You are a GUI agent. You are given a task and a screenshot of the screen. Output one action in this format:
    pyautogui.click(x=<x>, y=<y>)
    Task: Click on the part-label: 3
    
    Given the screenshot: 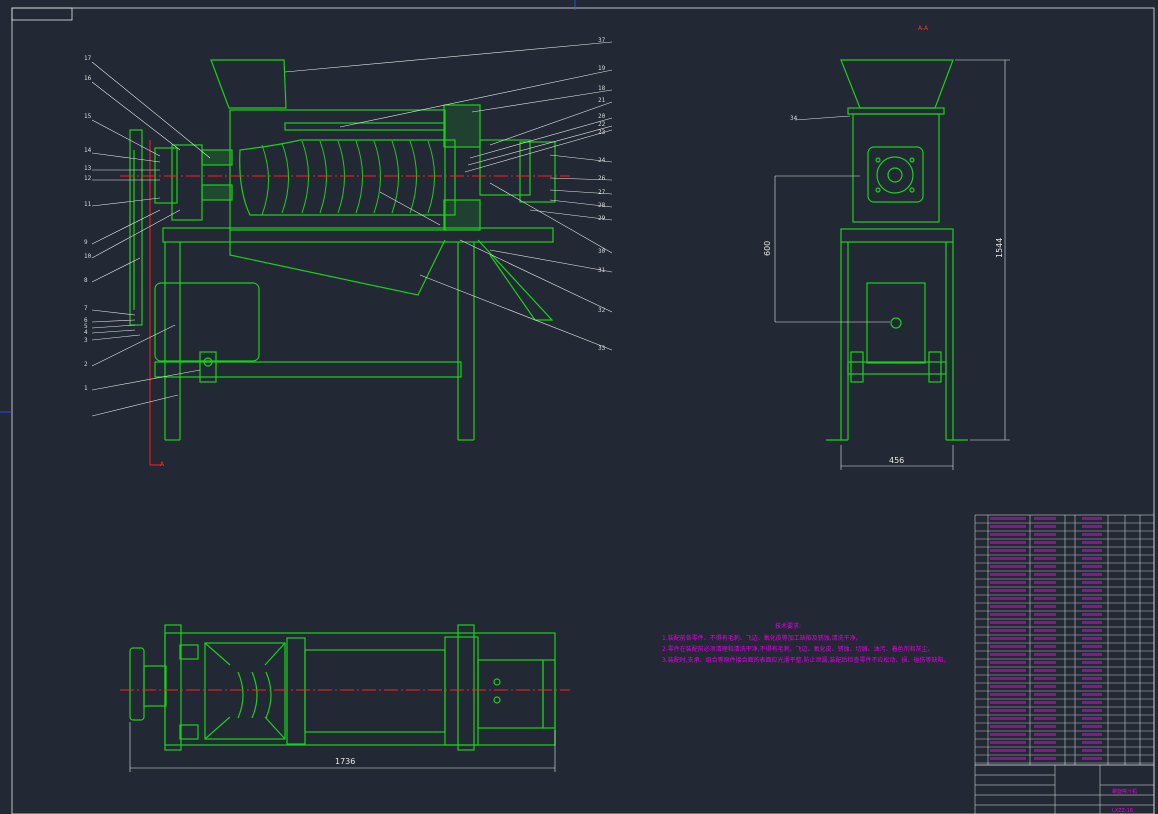 What is the action you would take?
    pyautogui.click(x=86, y=340)
    